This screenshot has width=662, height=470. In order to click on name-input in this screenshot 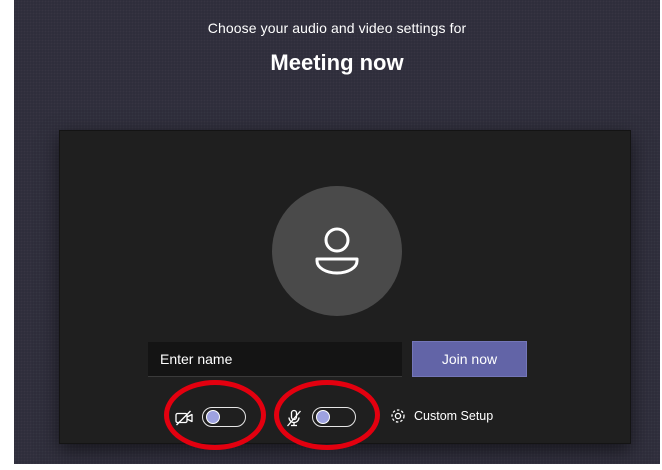, I will do `click(275, 359)`.